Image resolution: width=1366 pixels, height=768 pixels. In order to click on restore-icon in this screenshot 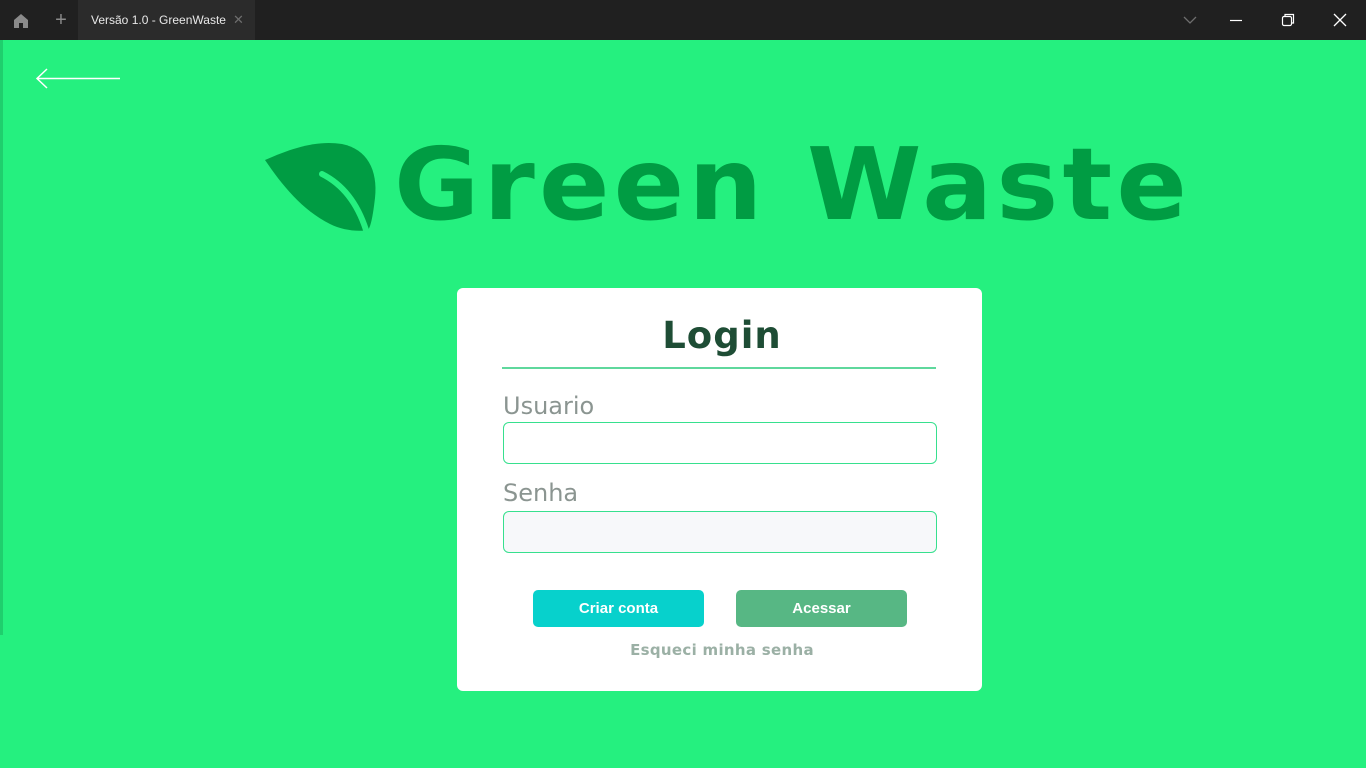, I will do `click(1289, 20)`.